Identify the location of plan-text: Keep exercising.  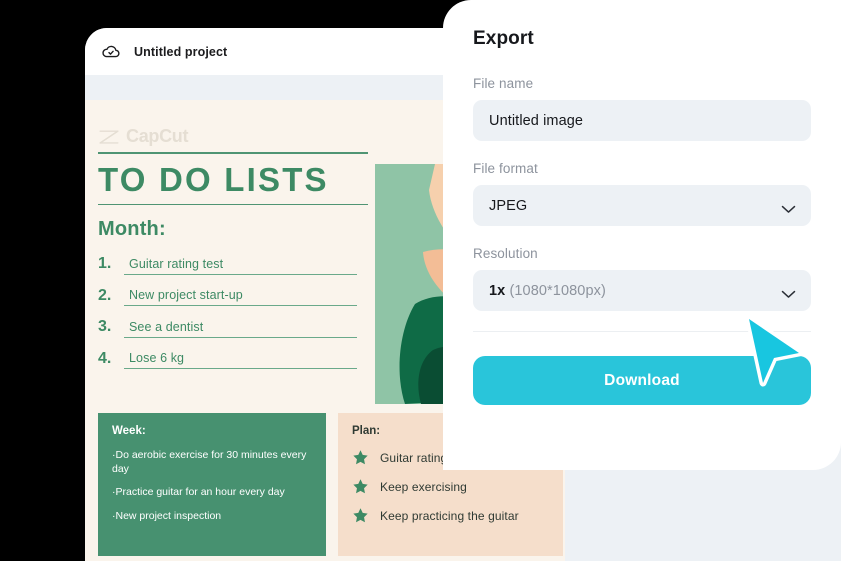
(423, 486).